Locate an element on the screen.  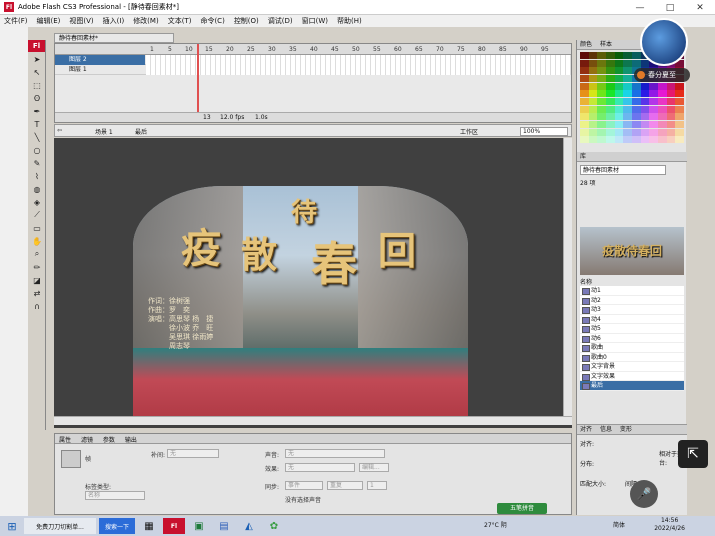
document-tab: 静待春回素材* is located at coordinates (114, 38).